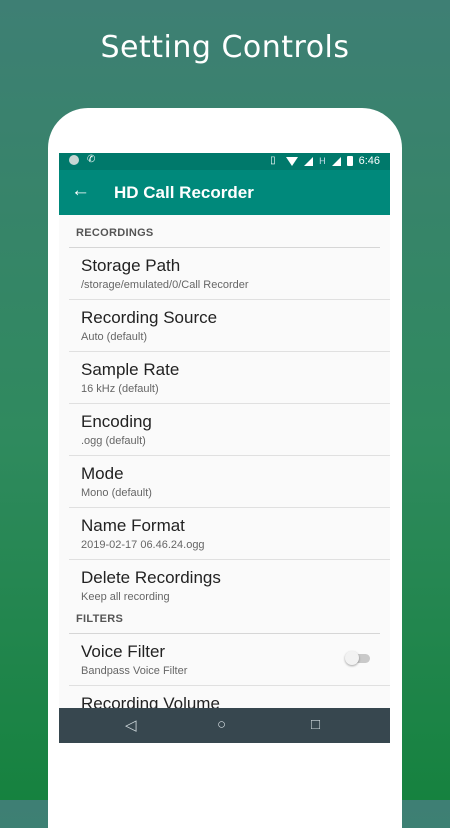  I want to click on network-type-label: H, so click(322, 161).